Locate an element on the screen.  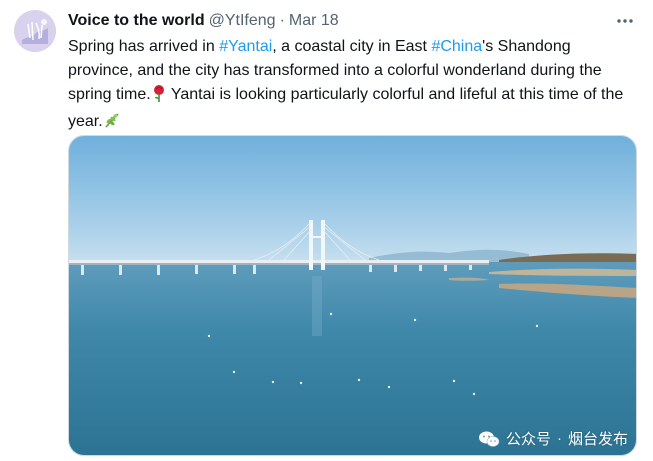
author-display-name: Voice to the world is located at coordinates (136, 21).